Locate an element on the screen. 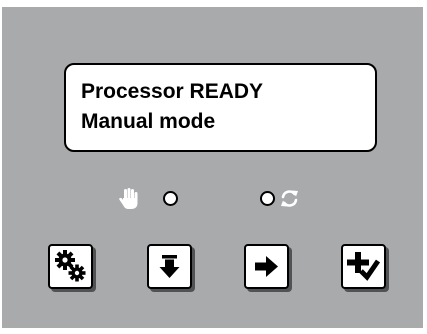 The width and height of the screenshot is (427, 334). arrow-right-icon is located at coordinates (266, 266).